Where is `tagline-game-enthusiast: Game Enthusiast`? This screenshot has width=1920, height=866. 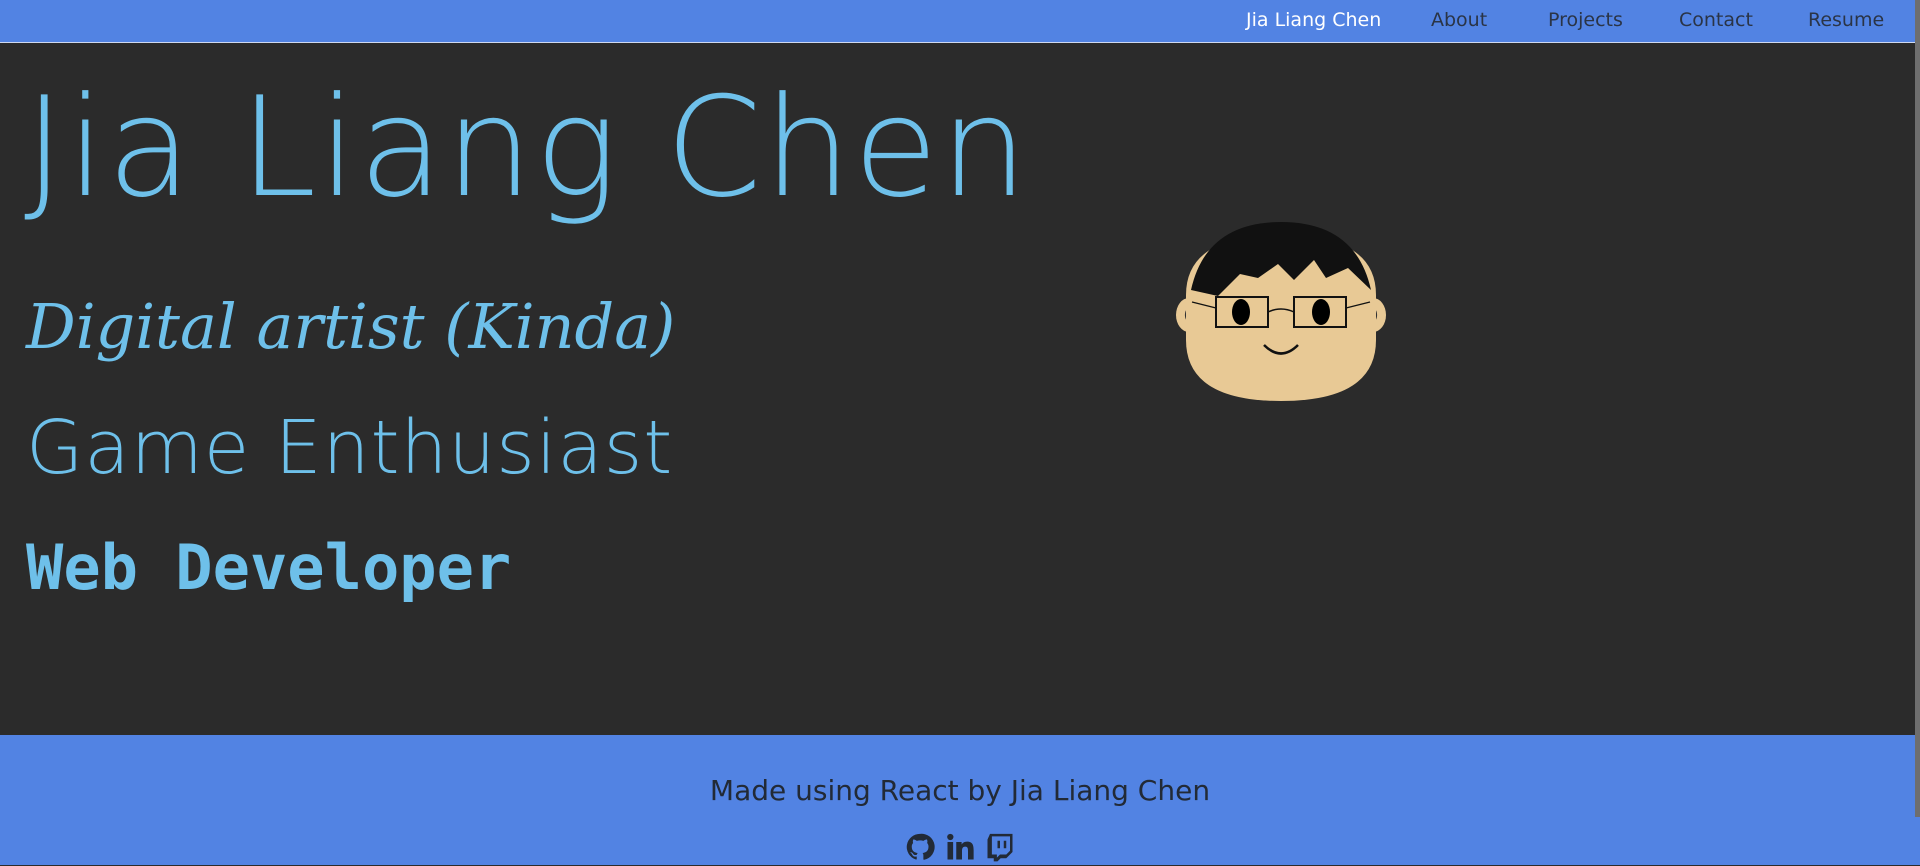 tagline-game-enthusiast: Game Enthusiast is located at coordinates (350, 448).